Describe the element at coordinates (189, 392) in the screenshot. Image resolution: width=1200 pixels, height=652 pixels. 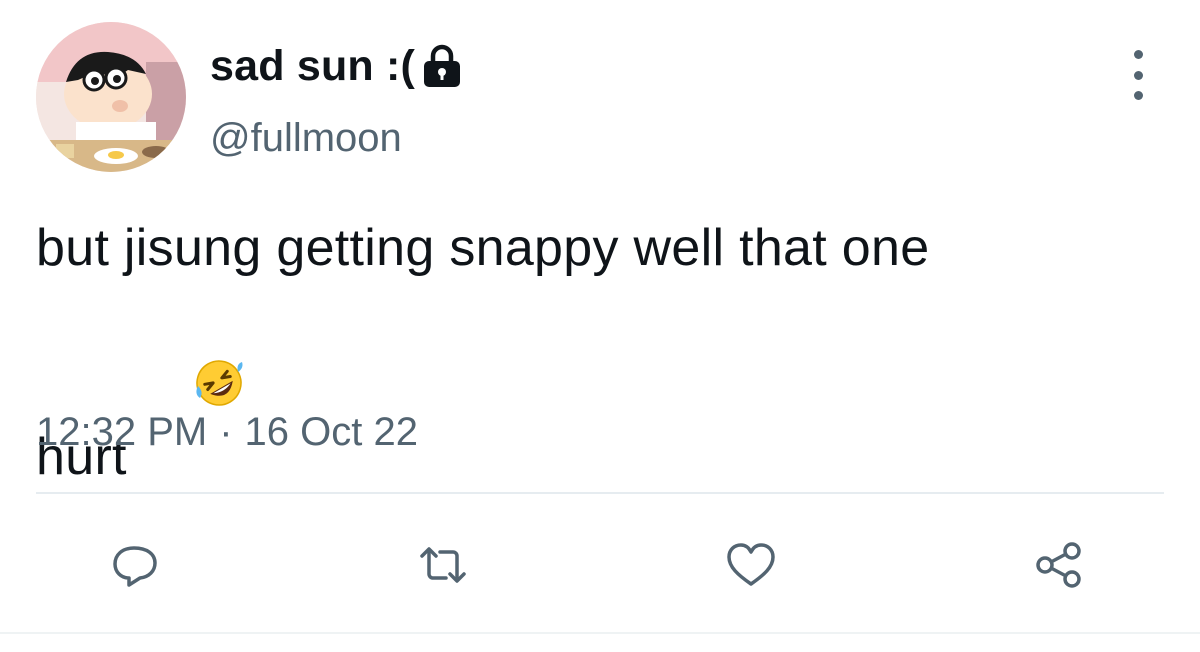
I see `rolling-on-floor-laughing-emoji-icon` at that location.